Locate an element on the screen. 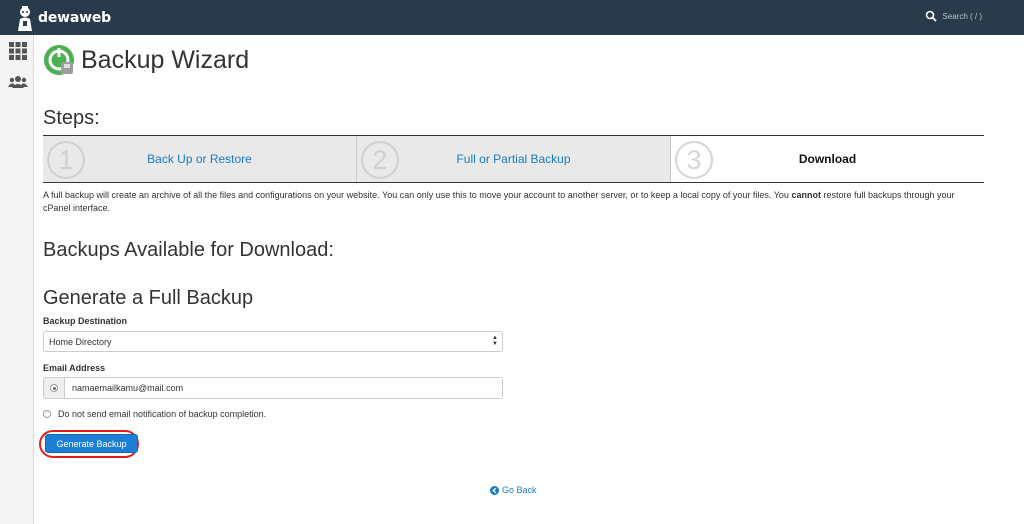 The height and width of the screenshot is (524, 1024). go-back-link: Go Back is located at coordinates (513, 490).